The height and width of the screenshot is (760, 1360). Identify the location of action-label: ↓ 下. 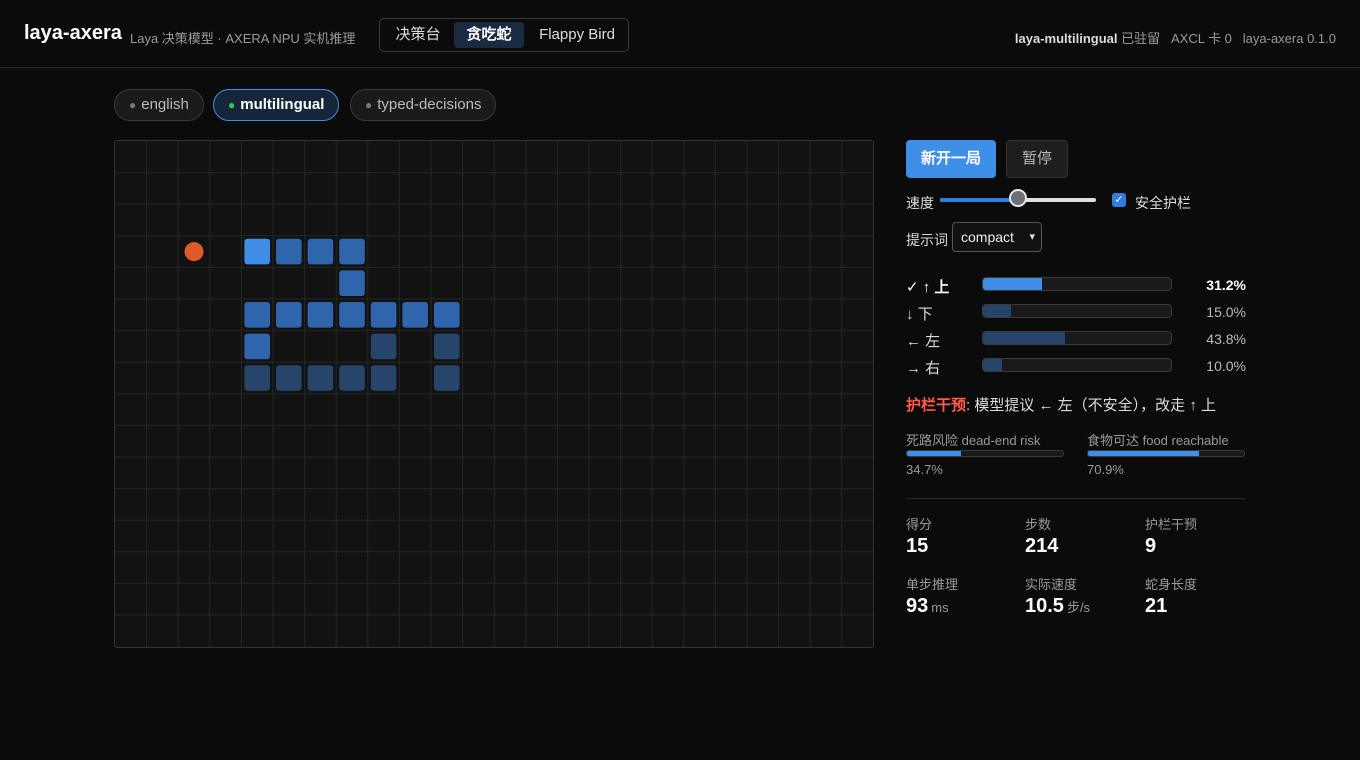
(919, 314).